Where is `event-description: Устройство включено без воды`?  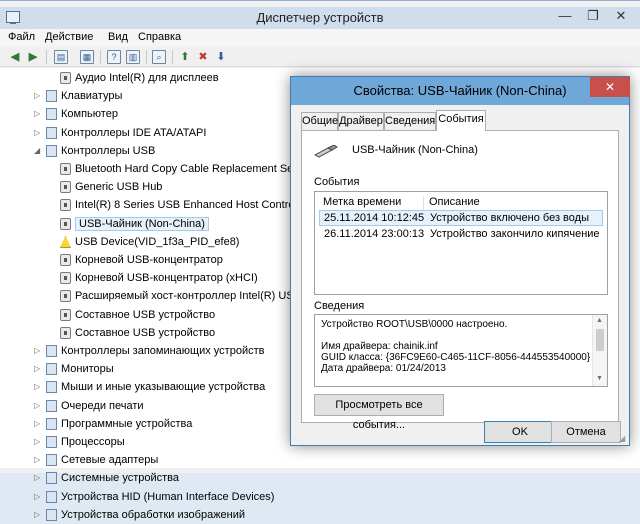 event-description: Устройство включено без воды is located at coordinates (509, 218).